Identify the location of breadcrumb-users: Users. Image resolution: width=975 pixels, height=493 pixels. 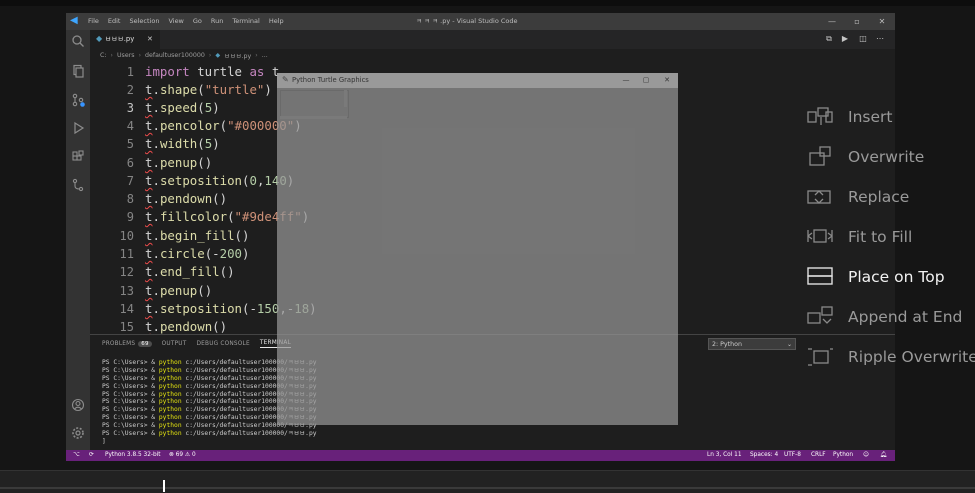
(126, 55).